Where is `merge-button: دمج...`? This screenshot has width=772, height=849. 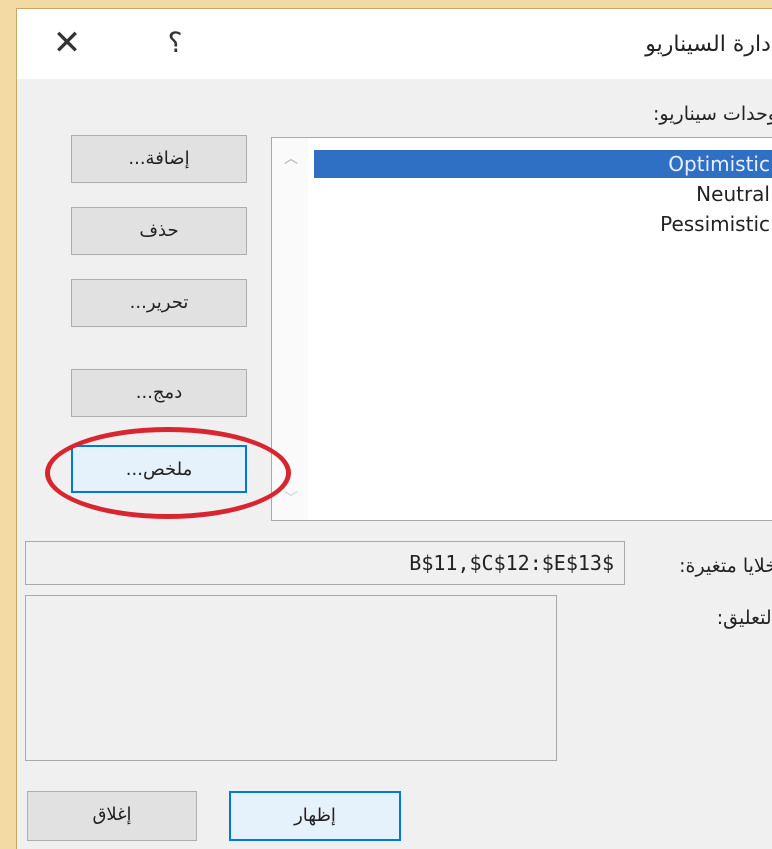
merge-button: دمج... is located at coordinates (159, 393).